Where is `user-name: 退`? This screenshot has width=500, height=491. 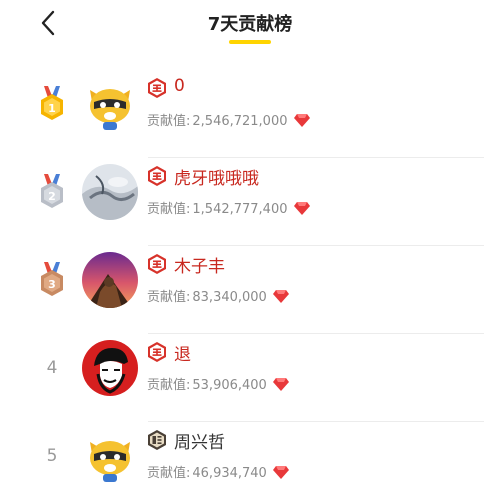 user-name: 退 is located at coordinates (182, 355).